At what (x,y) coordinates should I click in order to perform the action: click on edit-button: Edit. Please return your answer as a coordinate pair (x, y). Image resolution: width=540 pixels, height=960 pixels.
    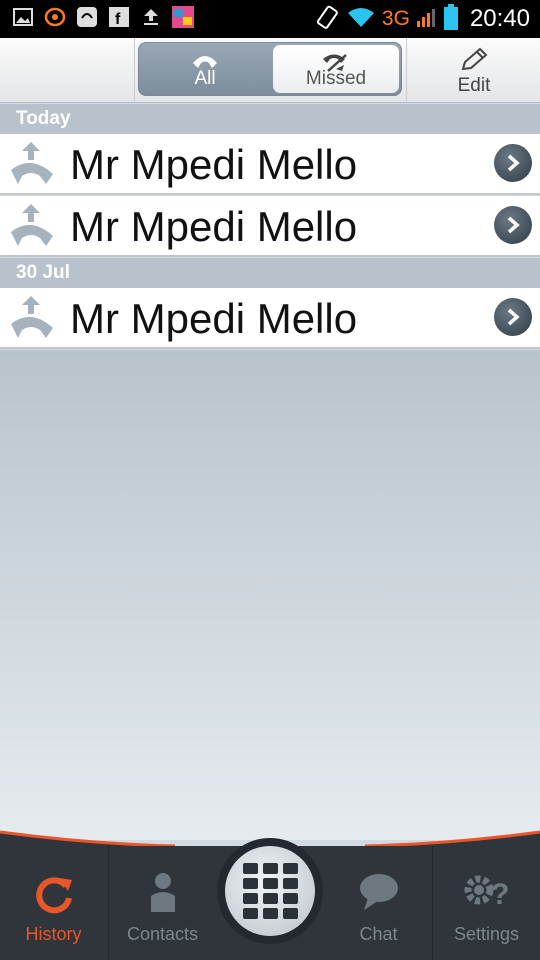
    Looking at the image, I should click on (473, 70).